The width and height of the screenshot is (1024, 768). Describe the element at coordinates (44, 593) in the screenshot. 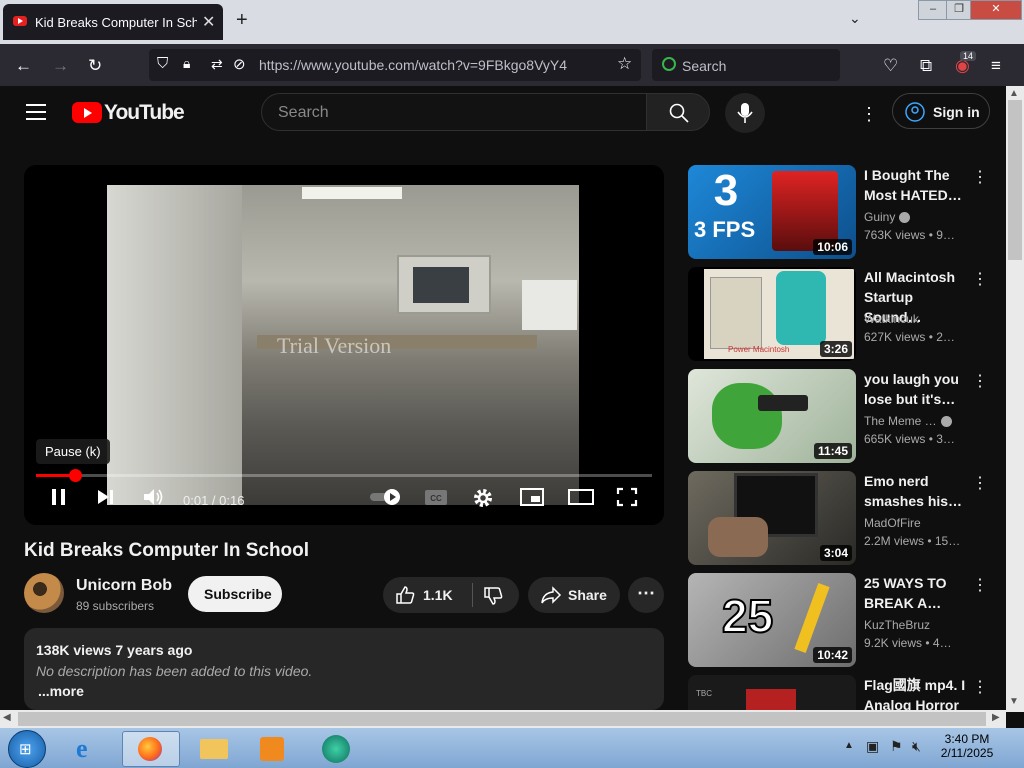

I see `channel-avatar` at that location.